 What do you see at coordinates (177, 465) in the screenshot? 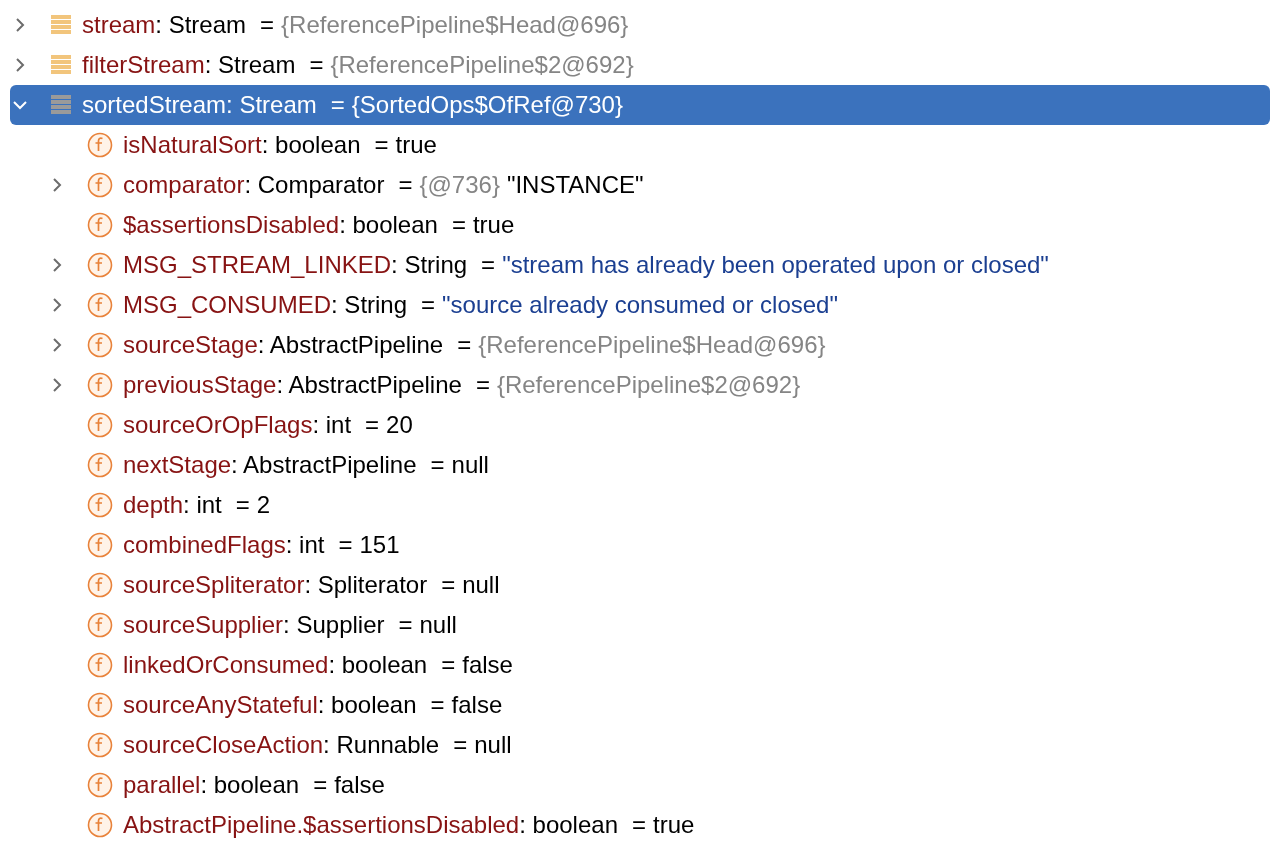
I see `variable-name: nextStage` at bounding box center [177, 465].